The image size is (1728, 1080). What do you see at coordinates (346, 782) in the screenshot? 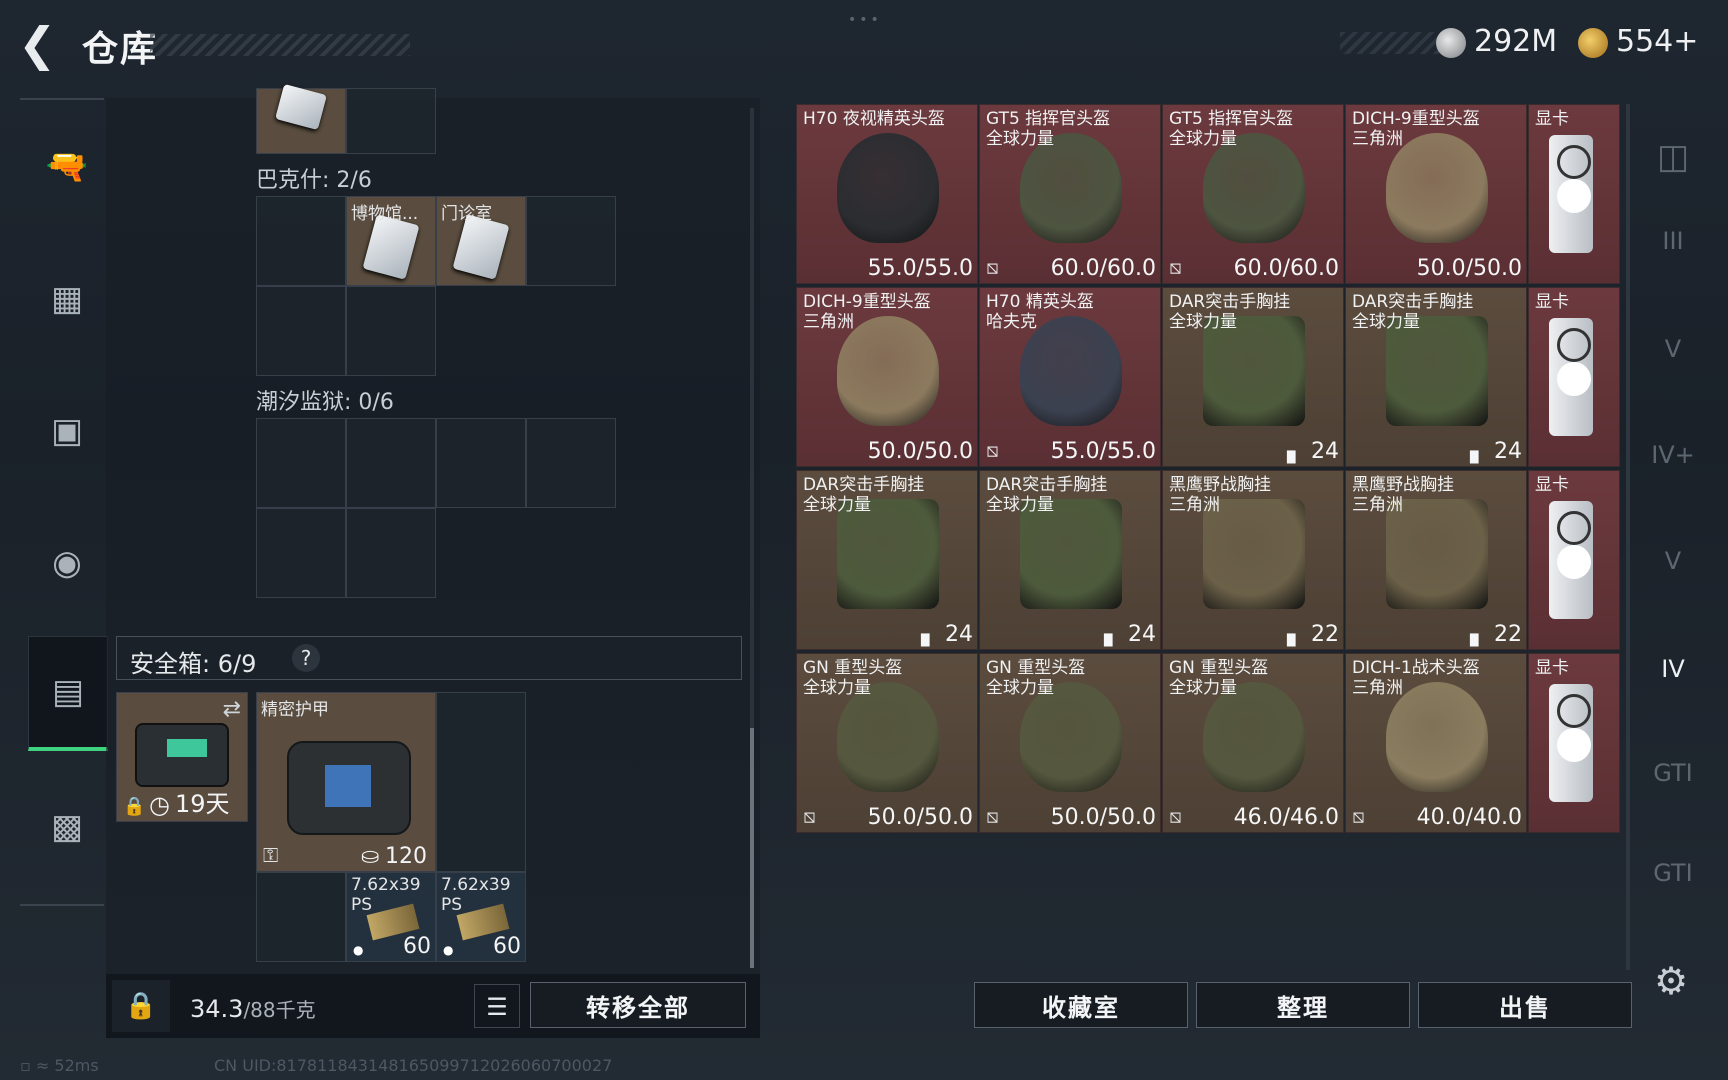
I see `armor-item: 精密护甲 ⚿ ⛀ 120` at bounding box center [346, 782].